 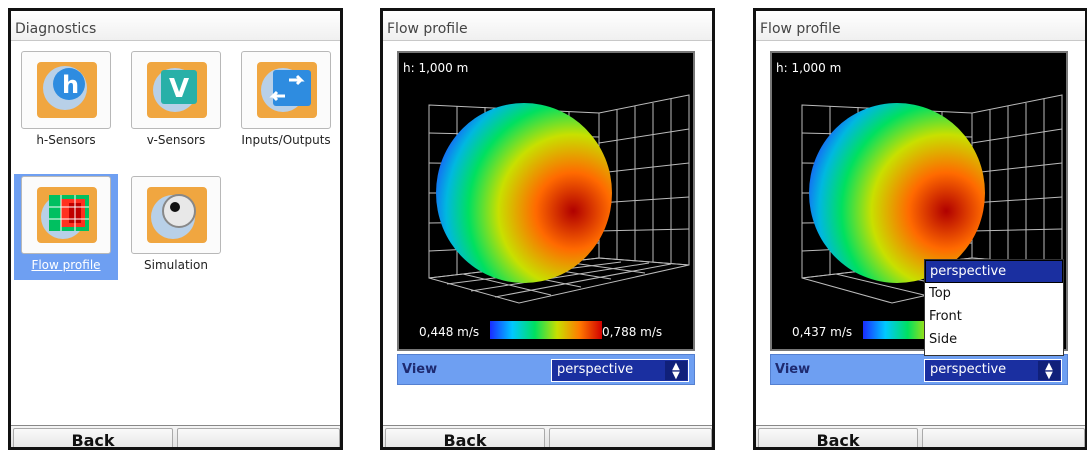 What do you see at coordinates (66, 215) in the screenshot?
I see `flow-profile-icon` at bounding box center [66, 215].